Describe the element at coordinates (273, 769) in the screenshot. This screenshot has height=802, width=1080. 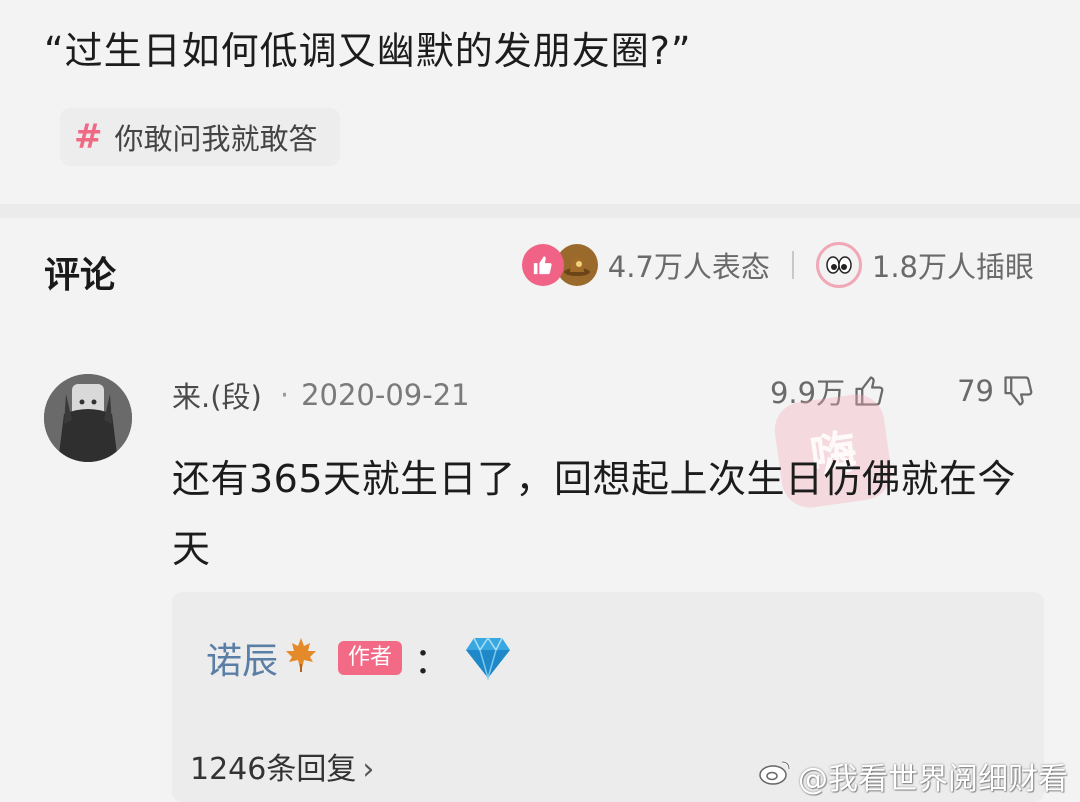
I see `reply-count: 1246条回复` at that location.